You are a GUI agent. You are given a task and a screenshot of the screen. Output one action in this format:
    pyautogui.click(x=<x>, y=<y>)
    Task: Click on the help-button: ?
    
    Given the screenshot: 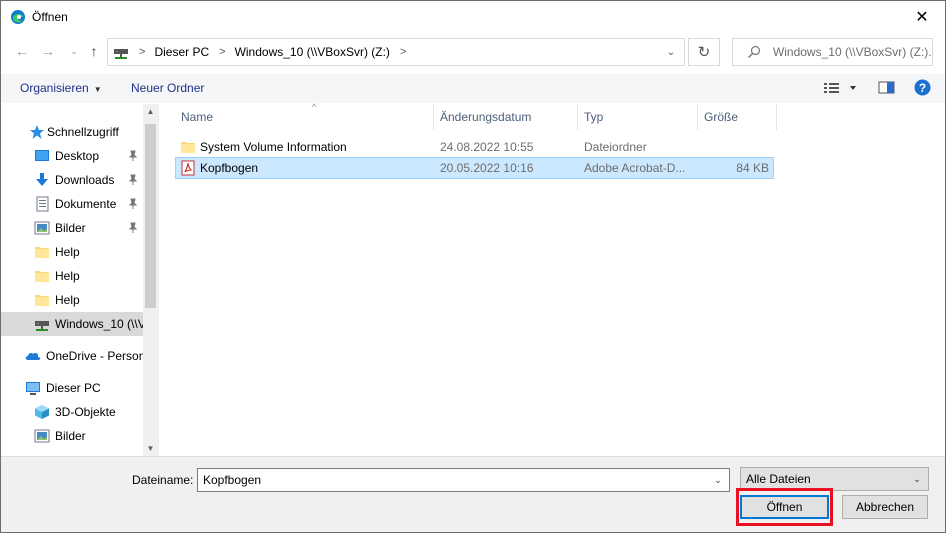 What is the action you would take?
    pyautogui.click(x=922, y=89)
    